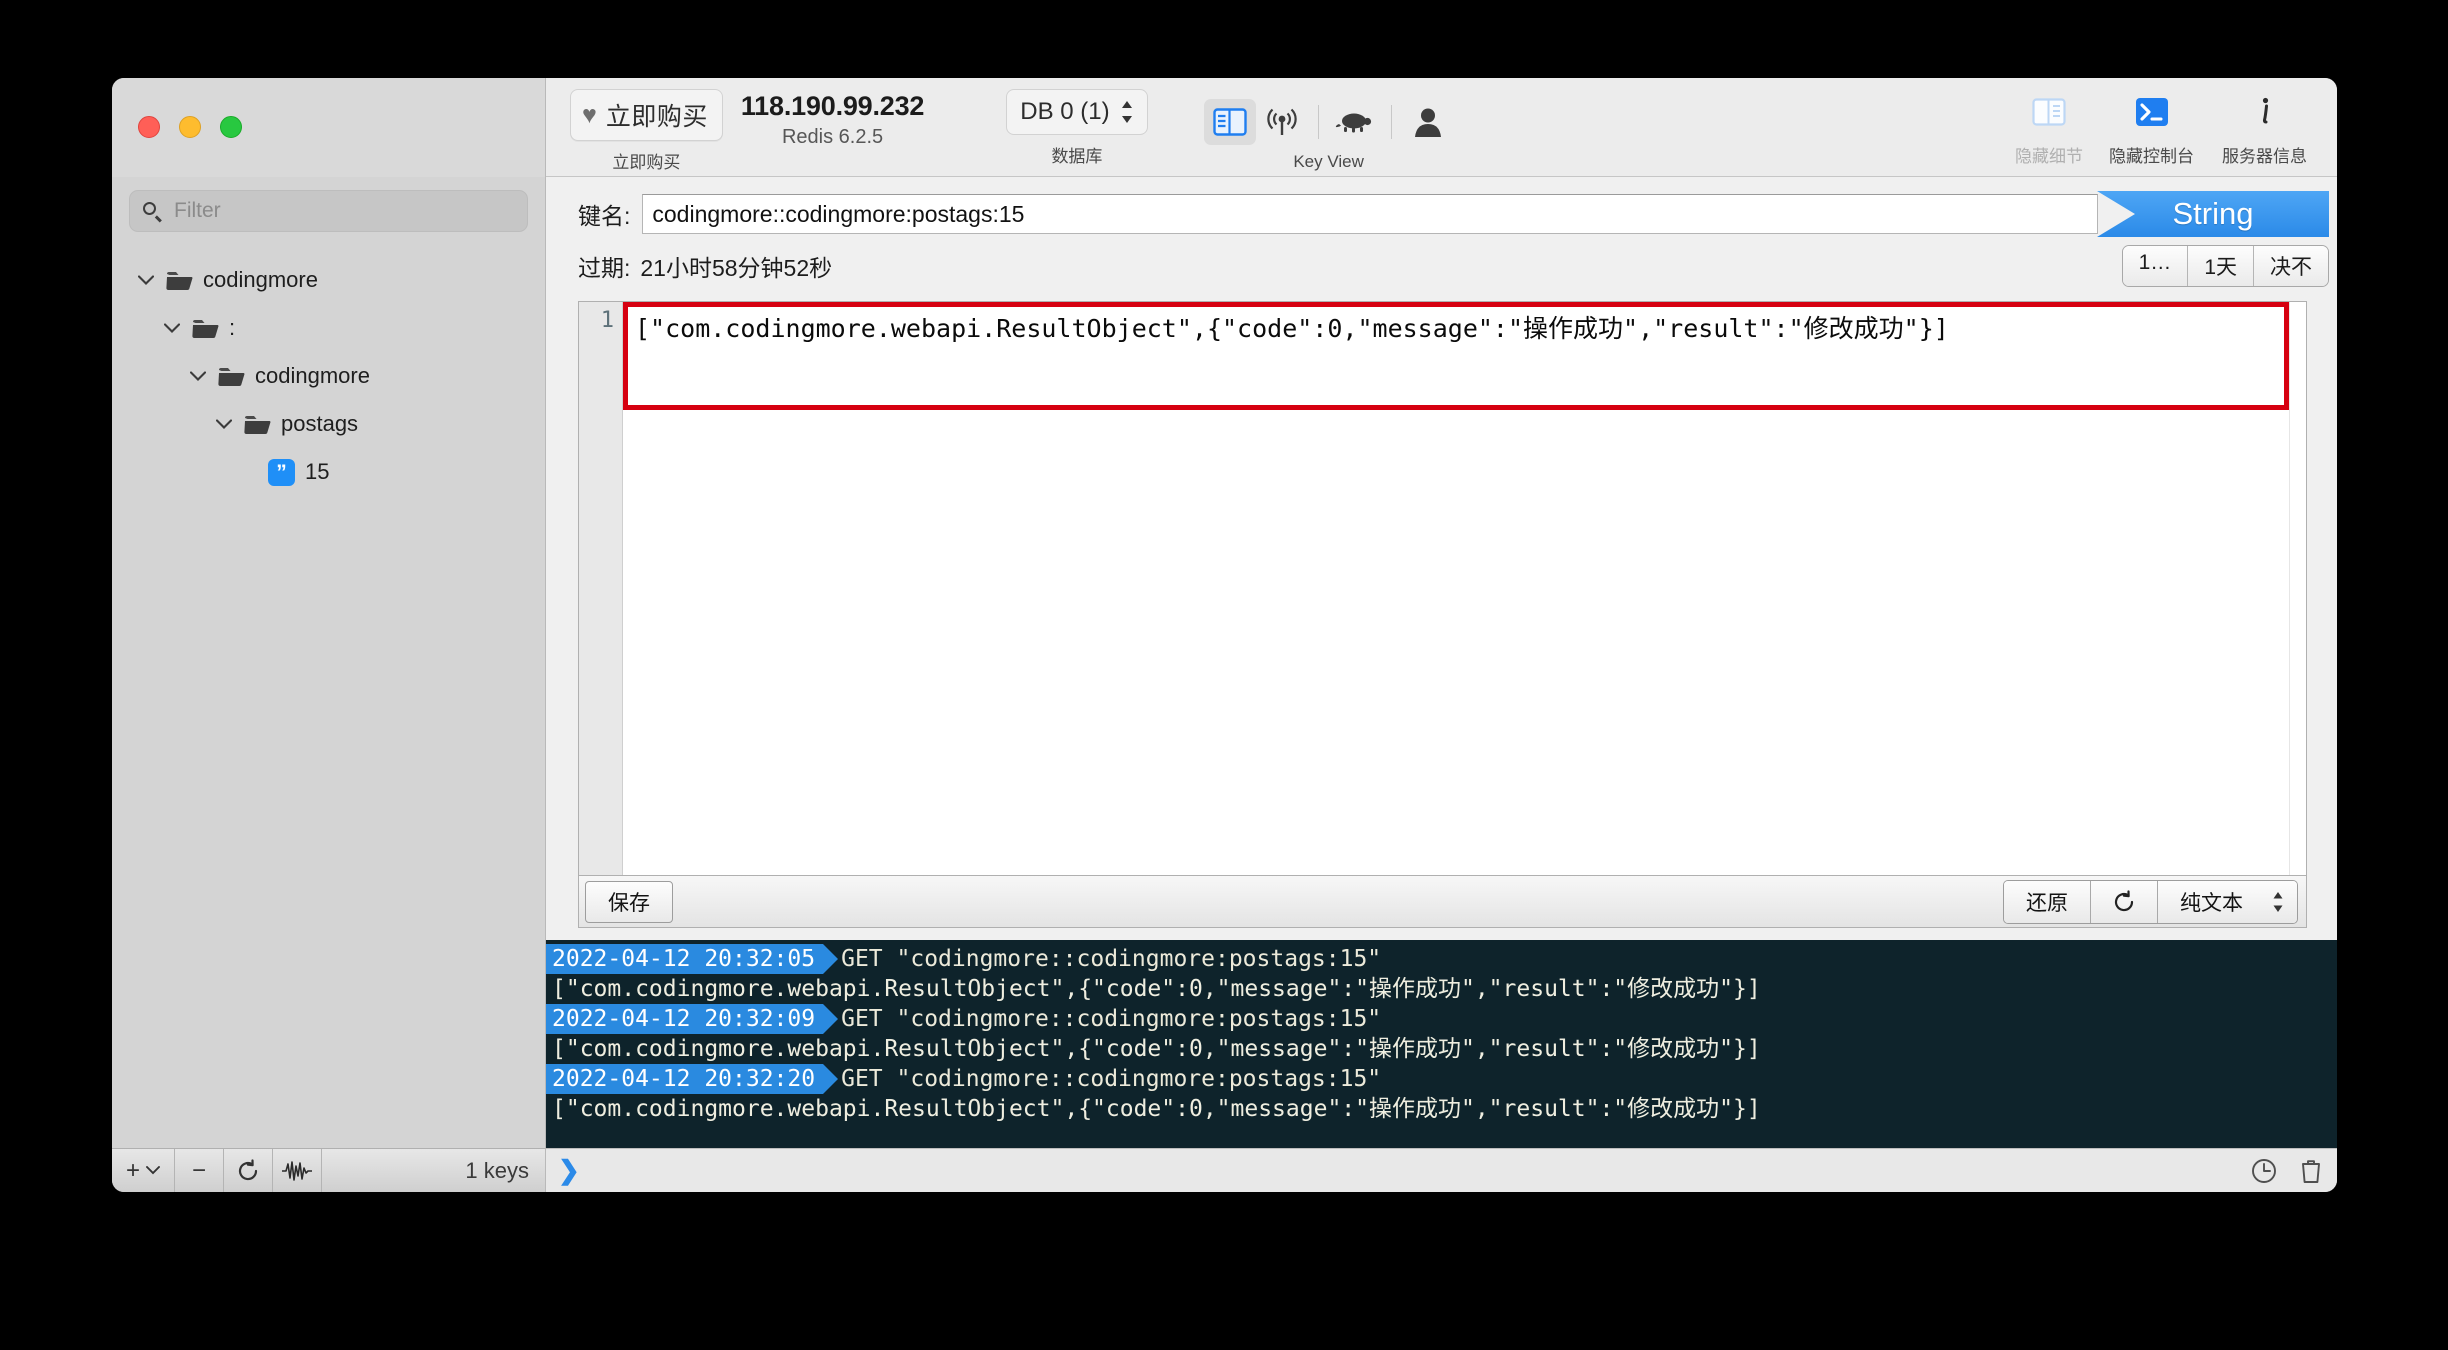 The image size is (2448, 1350). I want to click on key-name-input, so click(1370, 214).